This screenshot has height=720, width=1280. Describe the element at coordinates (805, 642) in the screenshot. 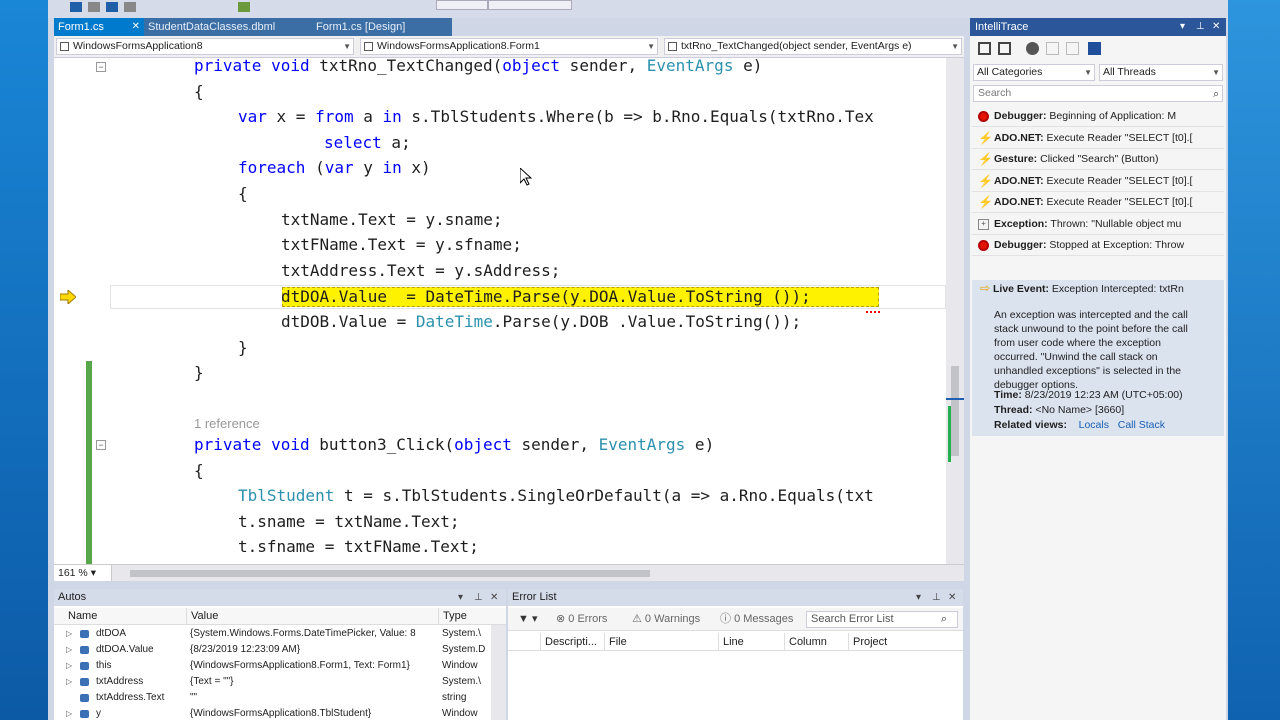

I see `column-header-column: Column` at that location.